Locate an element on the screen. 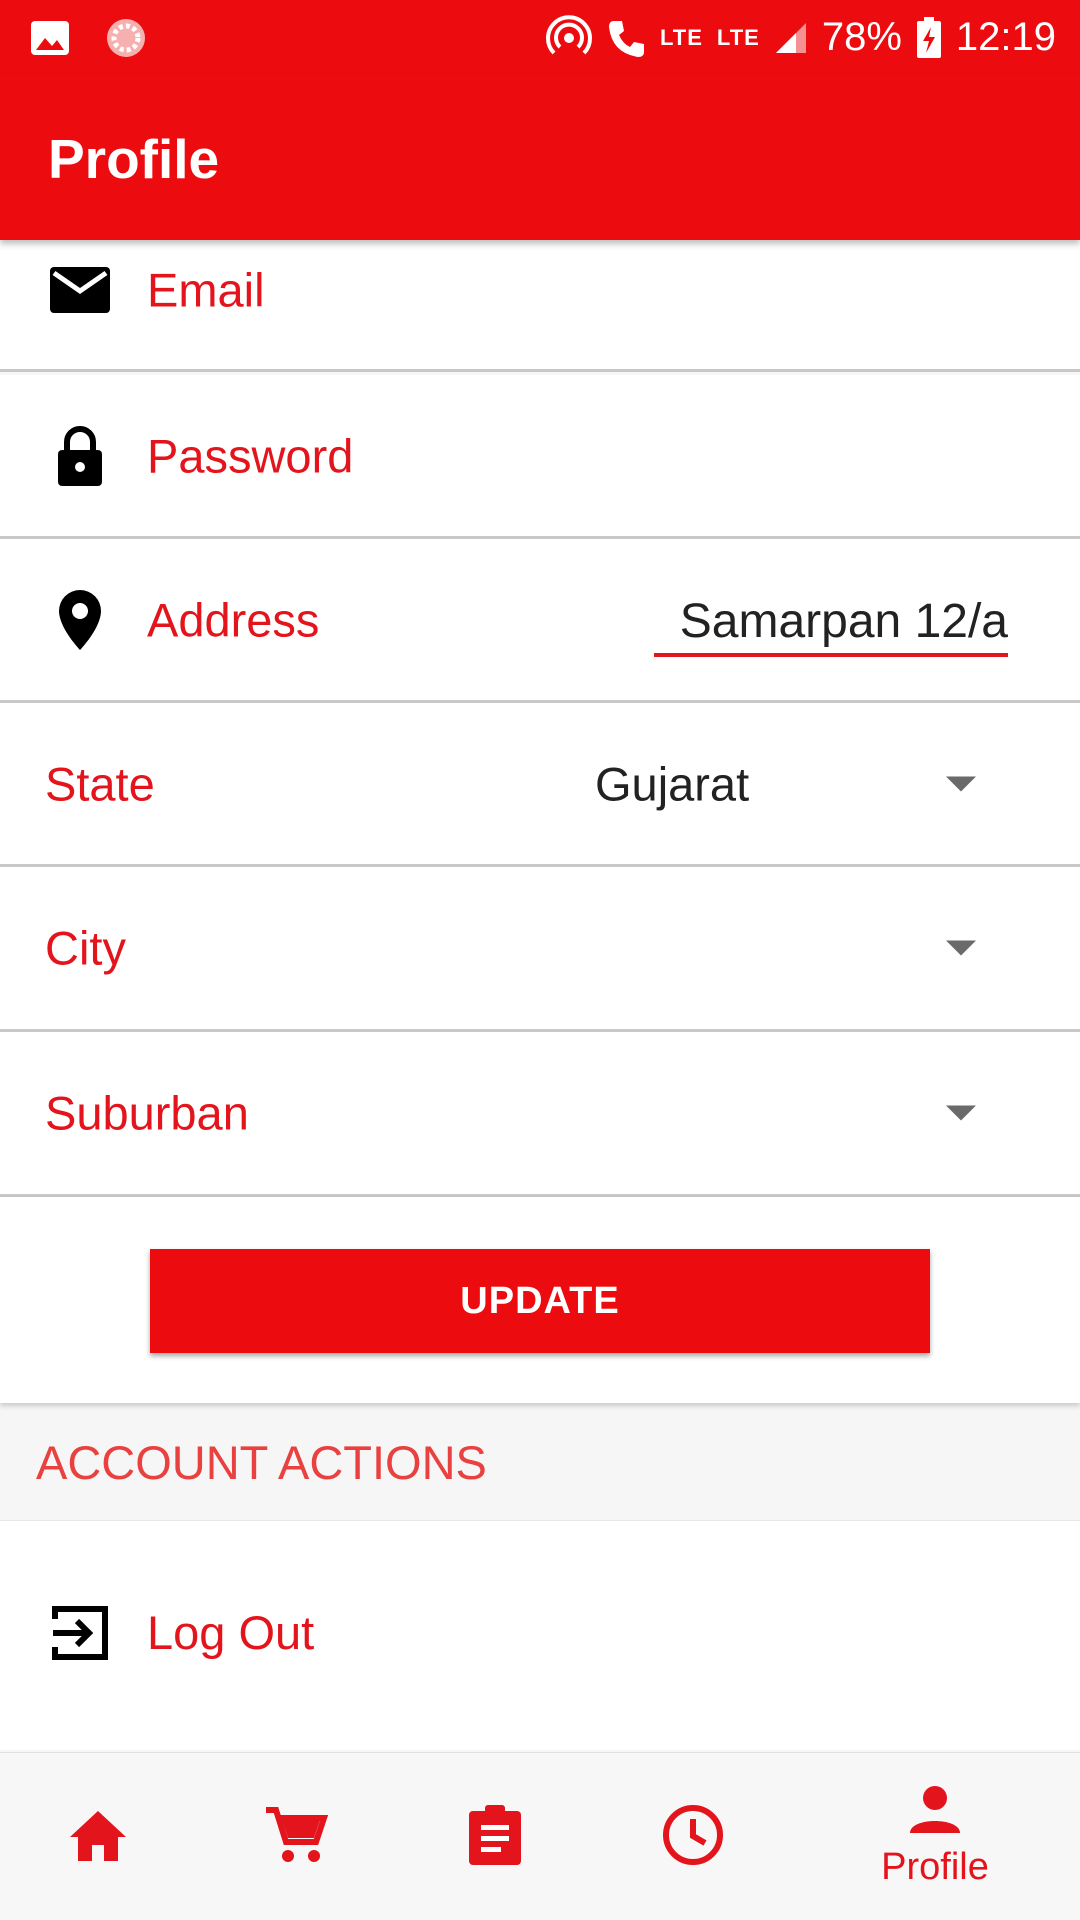 The width and height of the screenshot is (1080, 1920). bottom-nav: Profile is located at coordinates (540, 1836).